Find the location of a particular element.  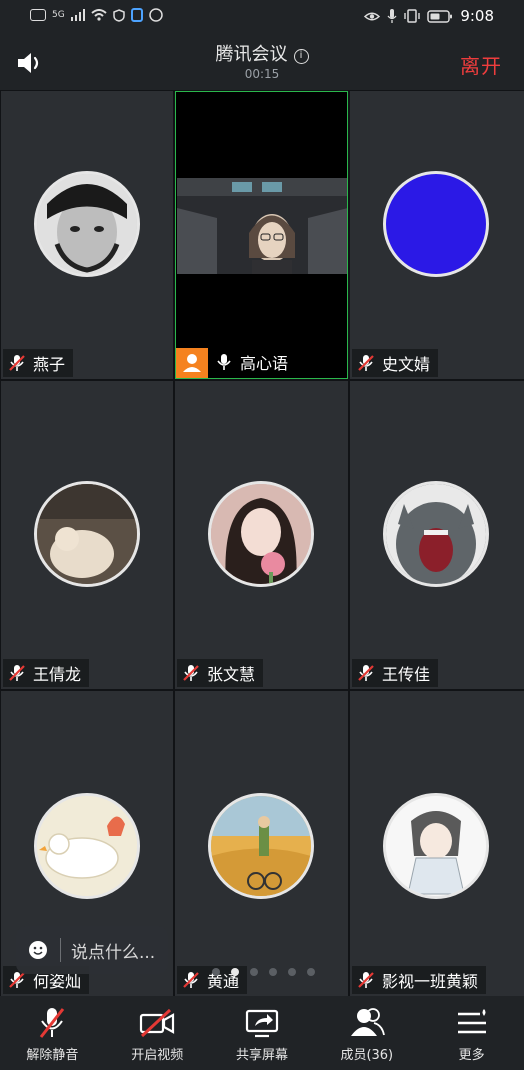

emoji-icon is located at coordinates (38, 950).